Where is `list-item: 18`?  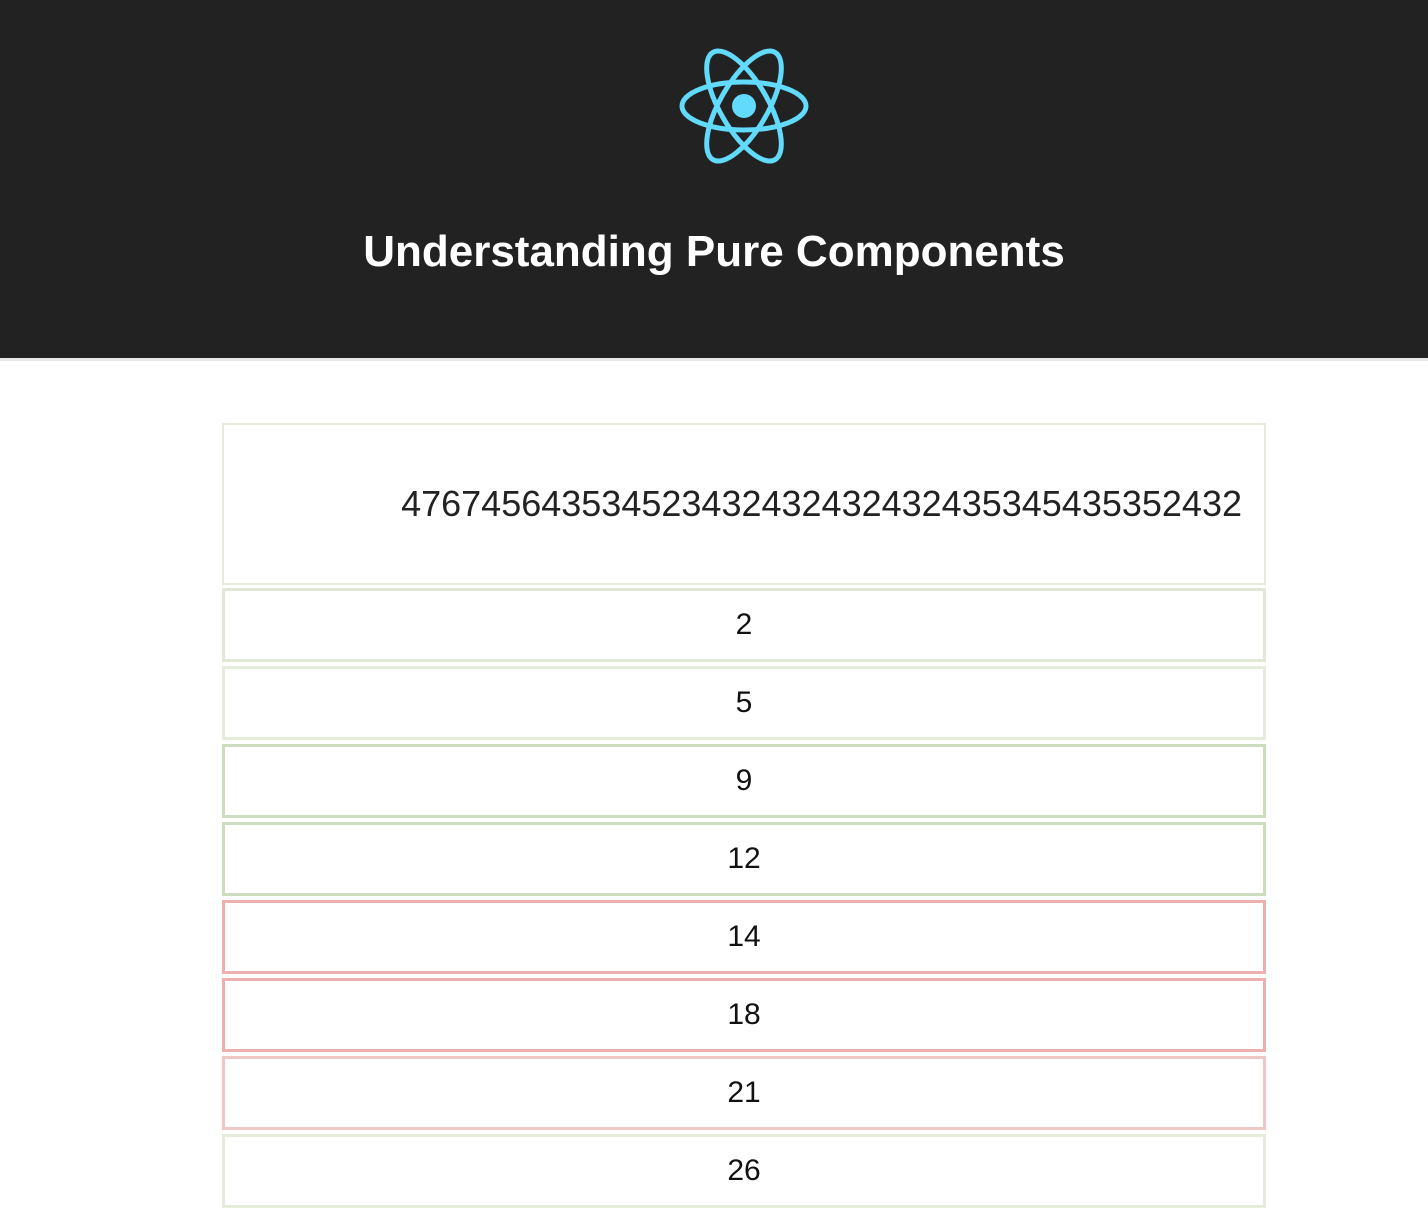
list-item: 18 is located at coordinates (744, 1015).